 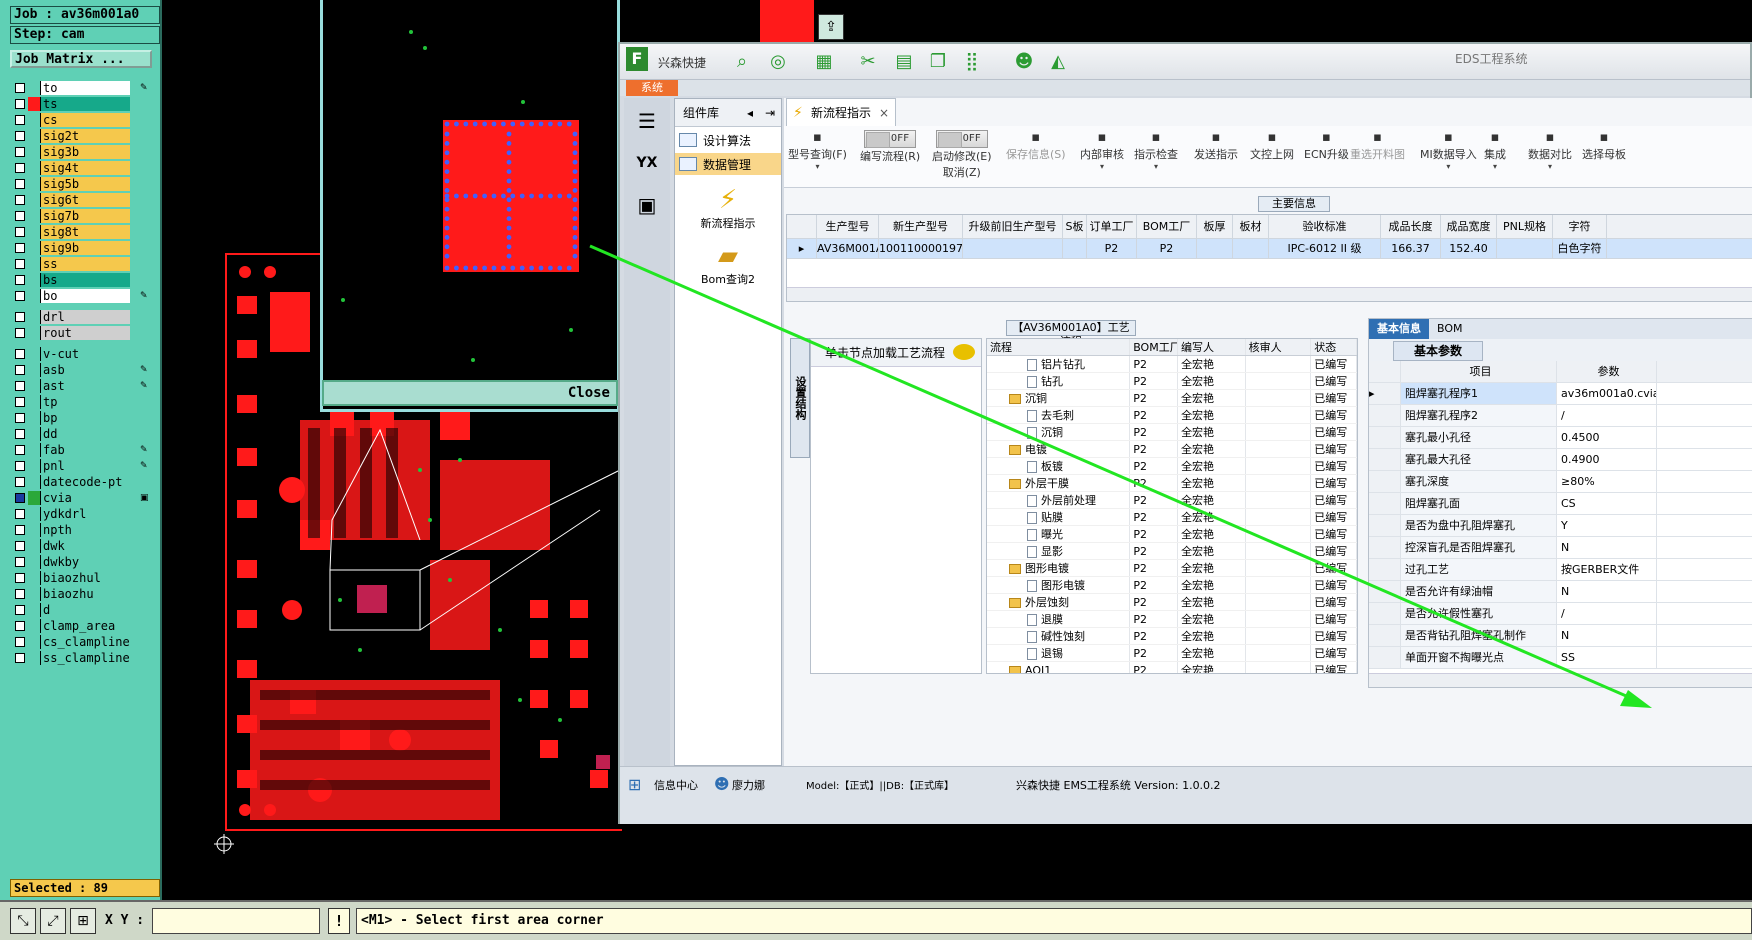 What do you see at coordinates (1560, 438) in the screenshot?
I see `table-row: 塞孔最小孔径 0.4500` at bounding box center [1560, 438].